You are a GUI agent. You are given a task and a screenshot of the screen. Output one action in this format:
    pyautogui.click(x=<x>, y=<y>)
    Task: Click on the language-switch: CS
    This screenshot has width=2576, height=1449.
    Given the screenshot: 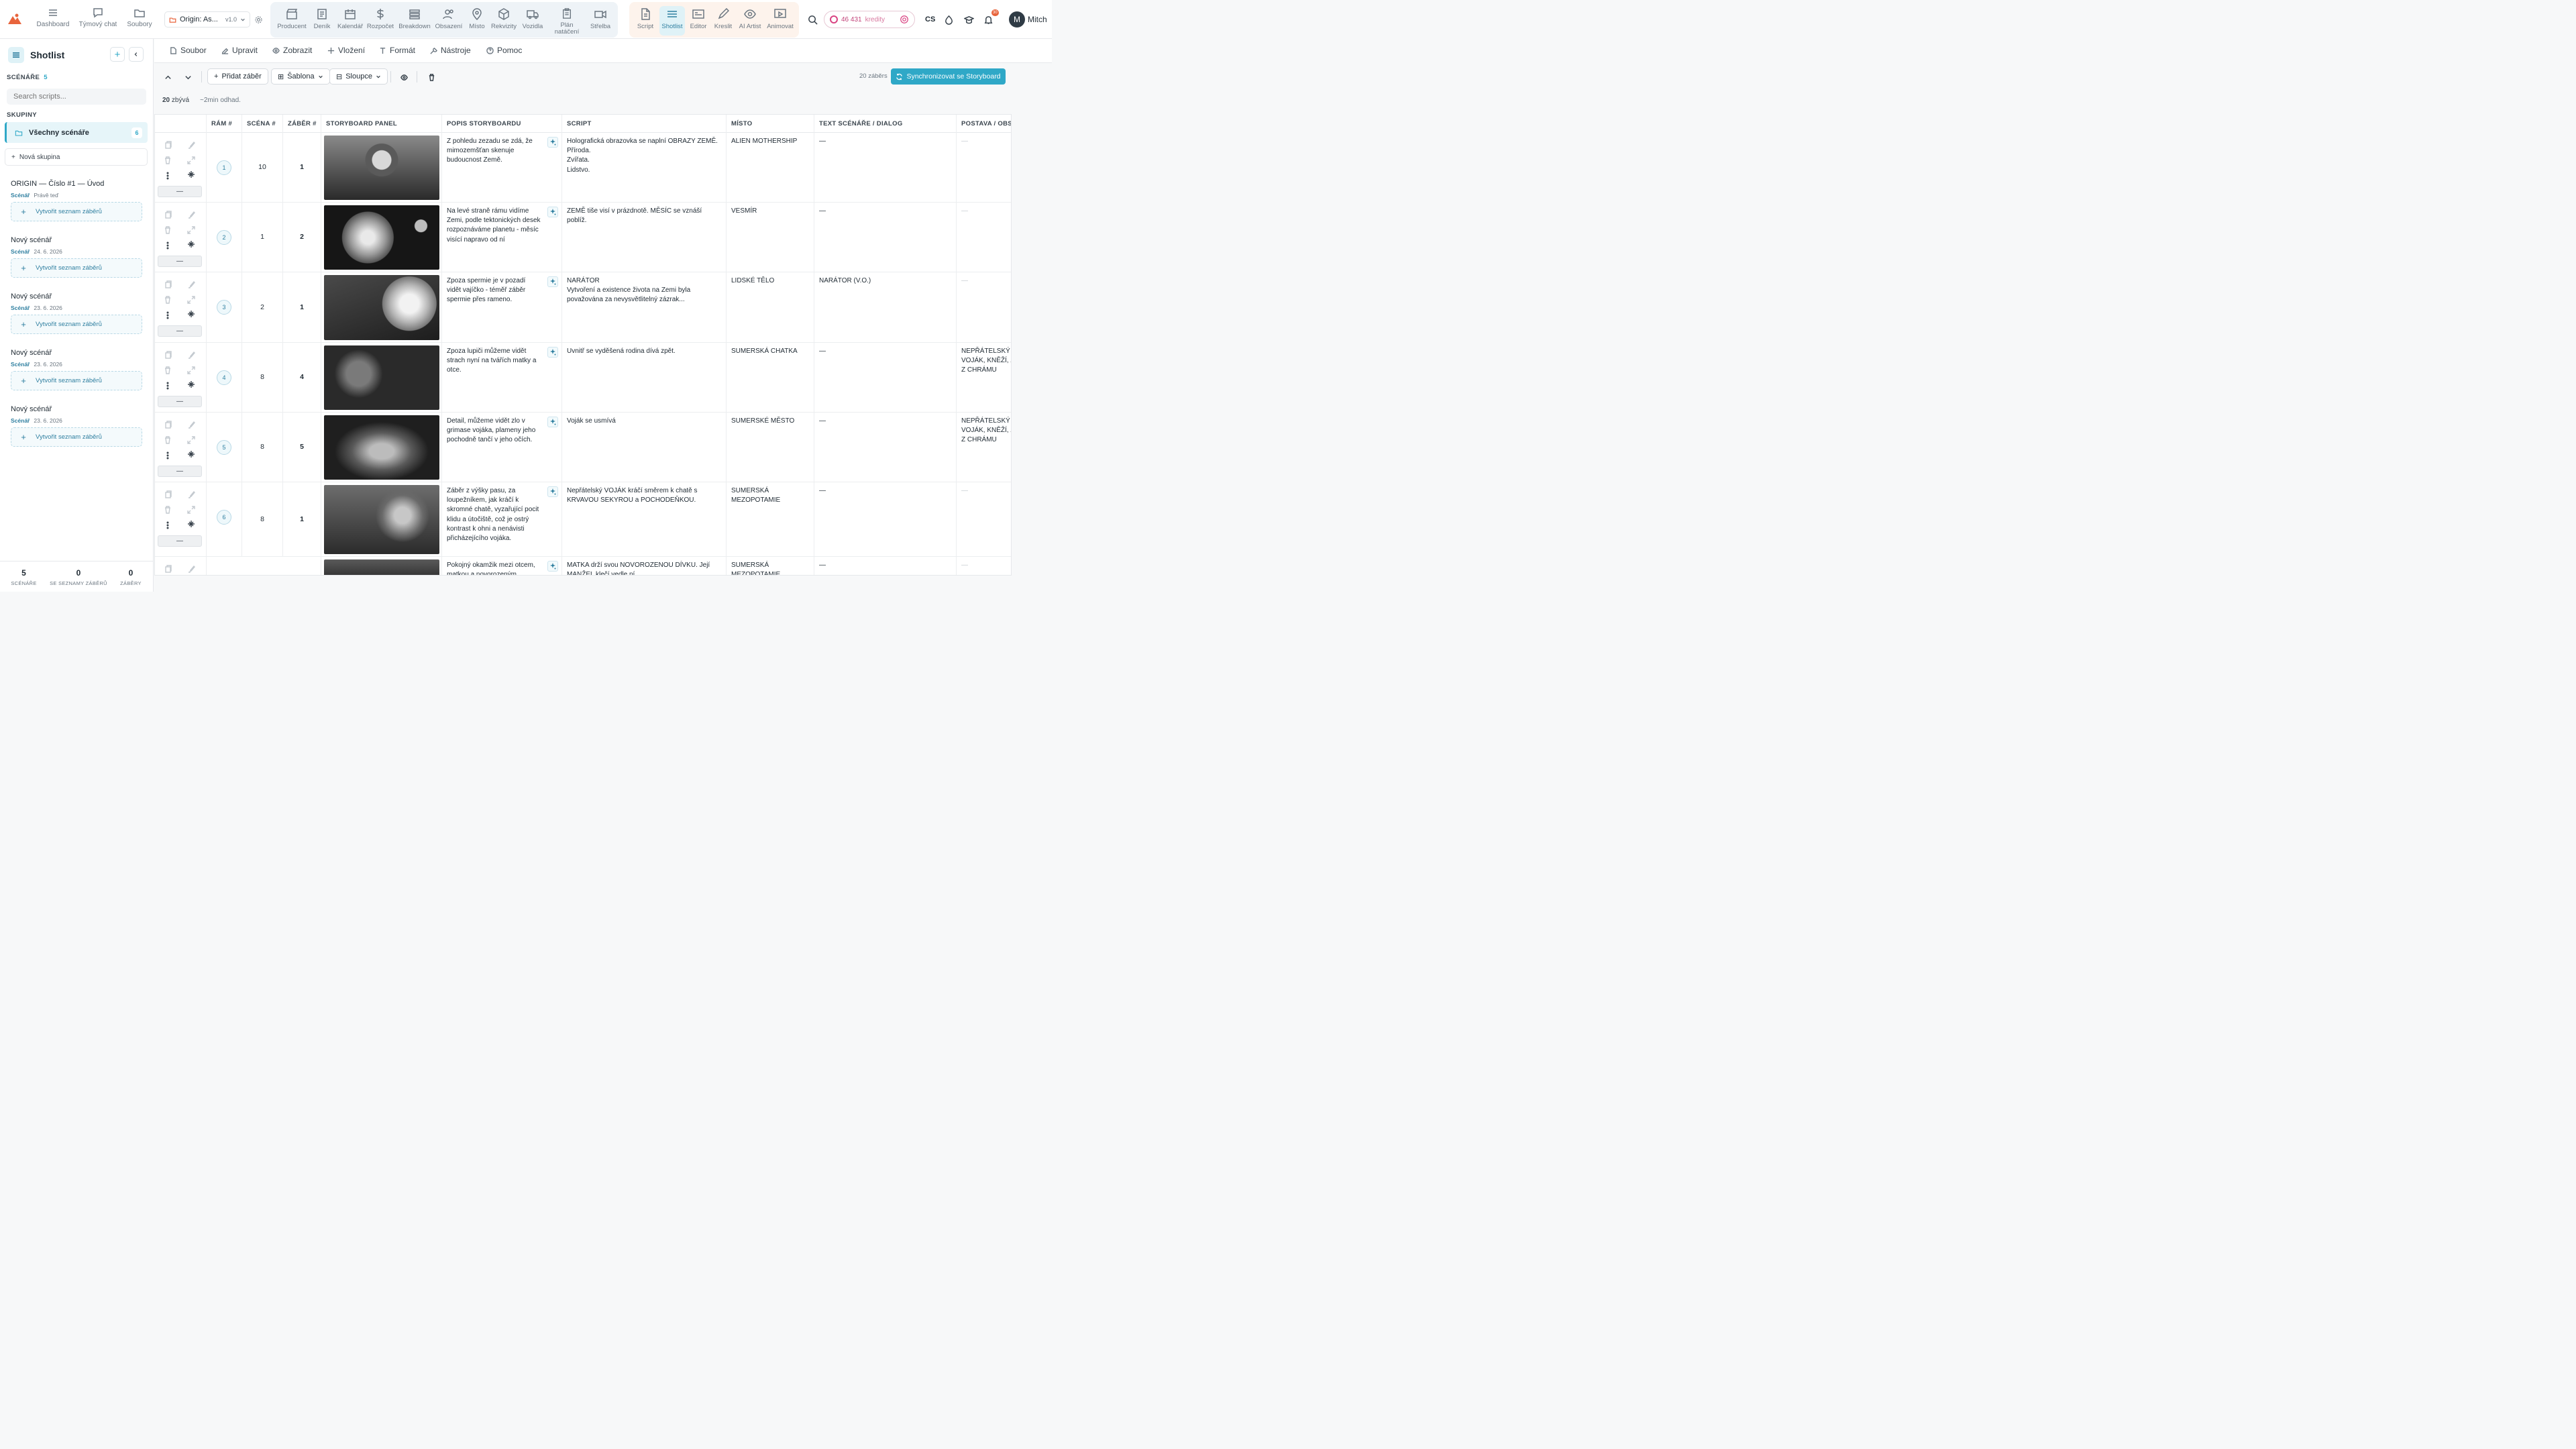 What is the action you would take?
    pyautogui.click(x=930, y=19)
    